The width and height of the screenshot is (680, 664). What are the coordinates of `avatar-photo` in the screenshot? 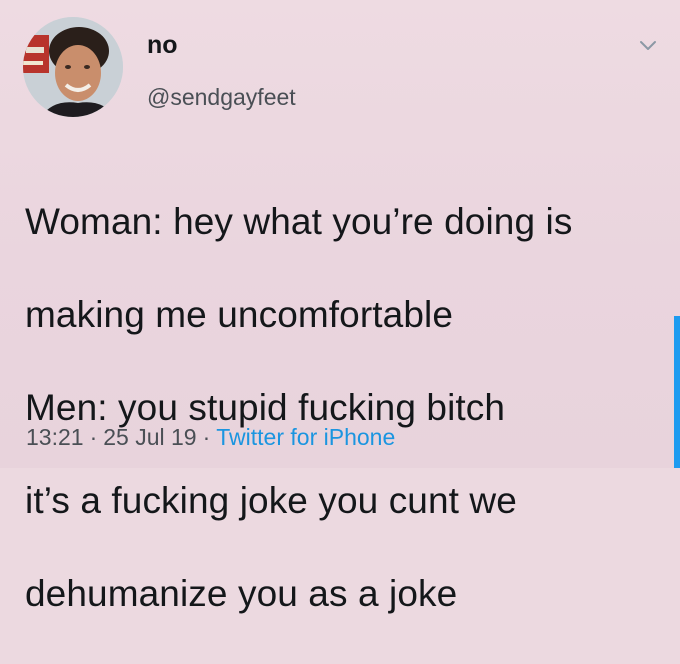 It's located at (73, 67).